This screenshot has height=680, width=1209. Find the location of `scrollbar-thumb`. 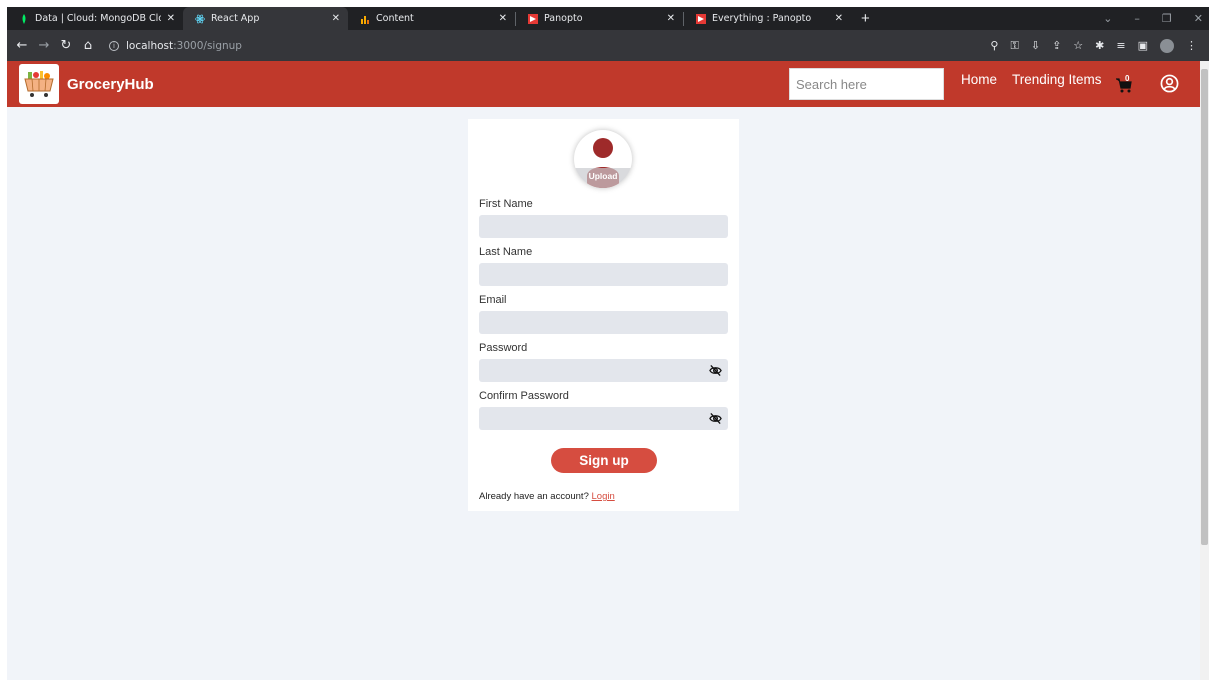

scrollbar-thumb is located at coordinates (1204, 307).